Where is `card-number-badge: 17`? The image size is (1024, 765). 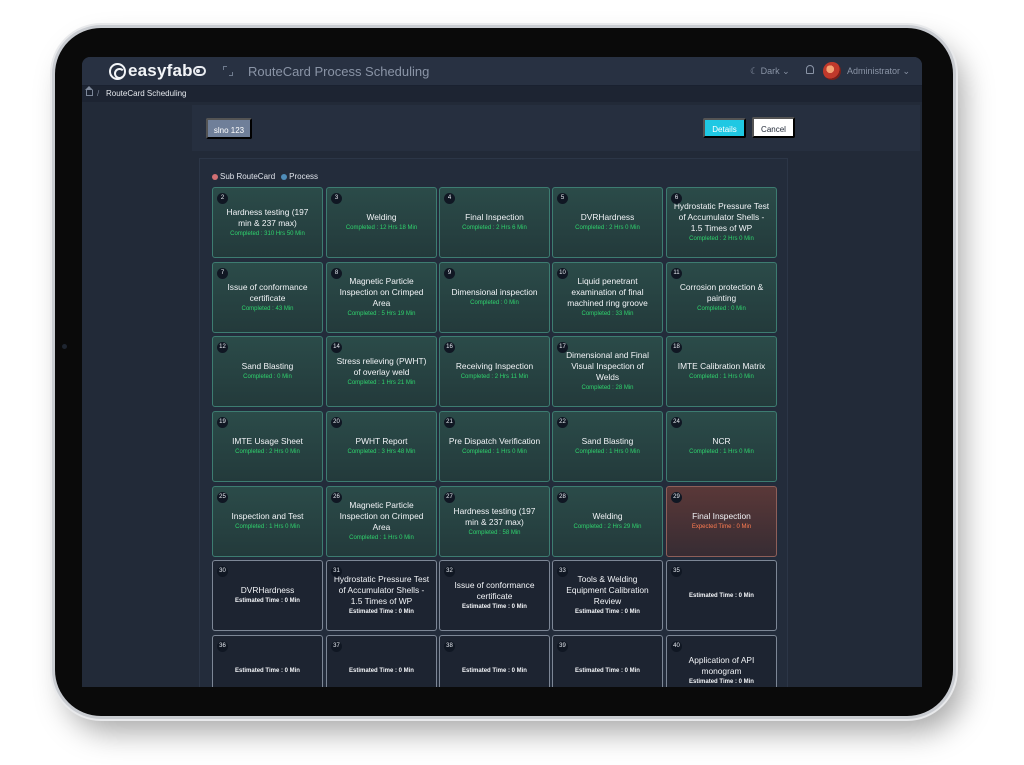 card-number-badge: 17 is located at coordinates (562, 347).